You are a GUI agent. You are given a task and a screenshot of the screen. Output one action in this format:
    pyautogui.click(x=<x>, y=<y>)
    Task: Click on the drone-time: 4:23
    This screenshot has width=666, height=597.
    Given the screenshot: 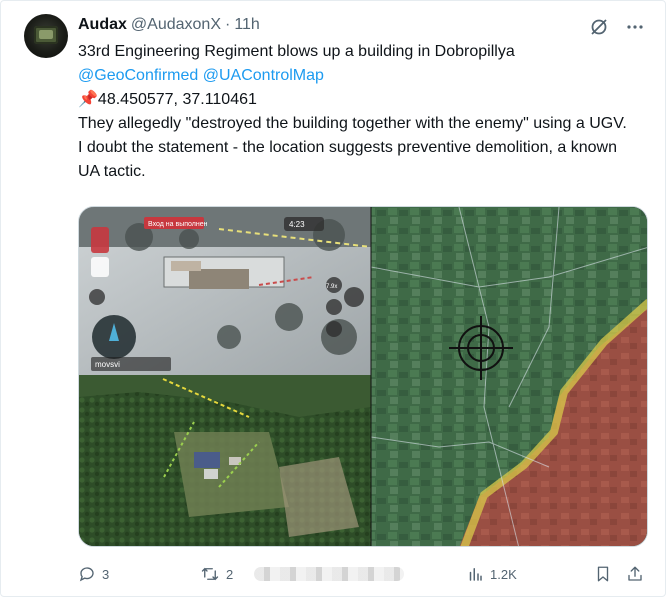 What is the action you would take?
    pyautogui.click(x=297, y=224)
    